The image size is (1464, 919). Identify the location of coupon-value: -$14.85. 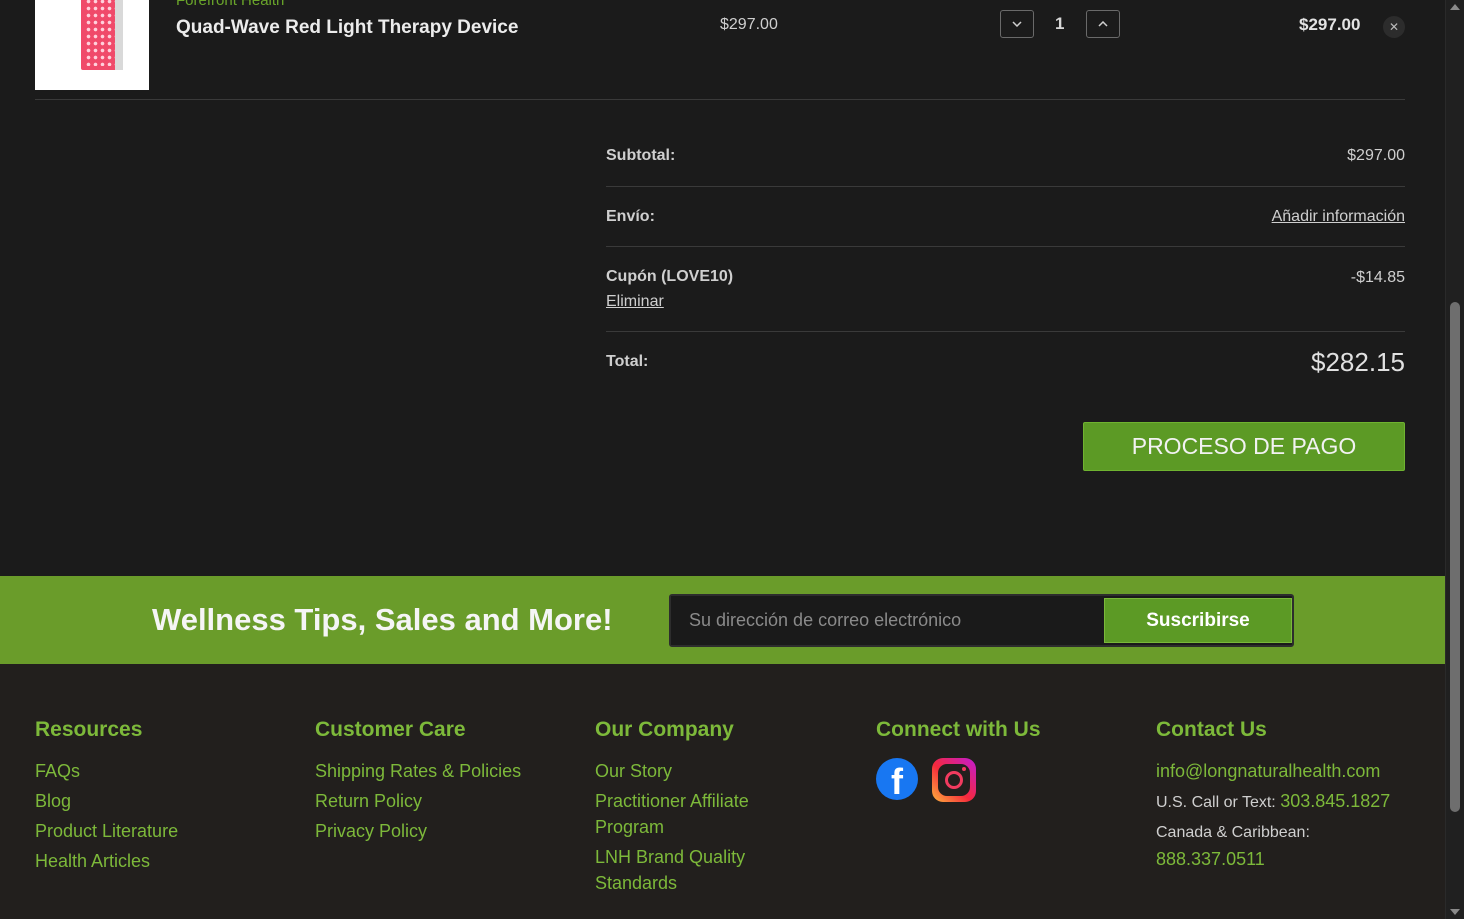
(1377, 277).